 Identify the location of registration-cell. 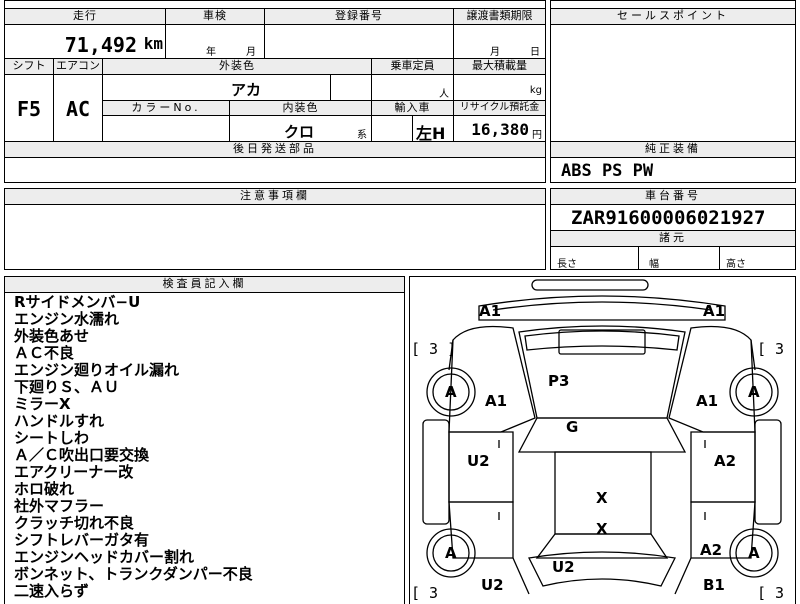
(359, 41).